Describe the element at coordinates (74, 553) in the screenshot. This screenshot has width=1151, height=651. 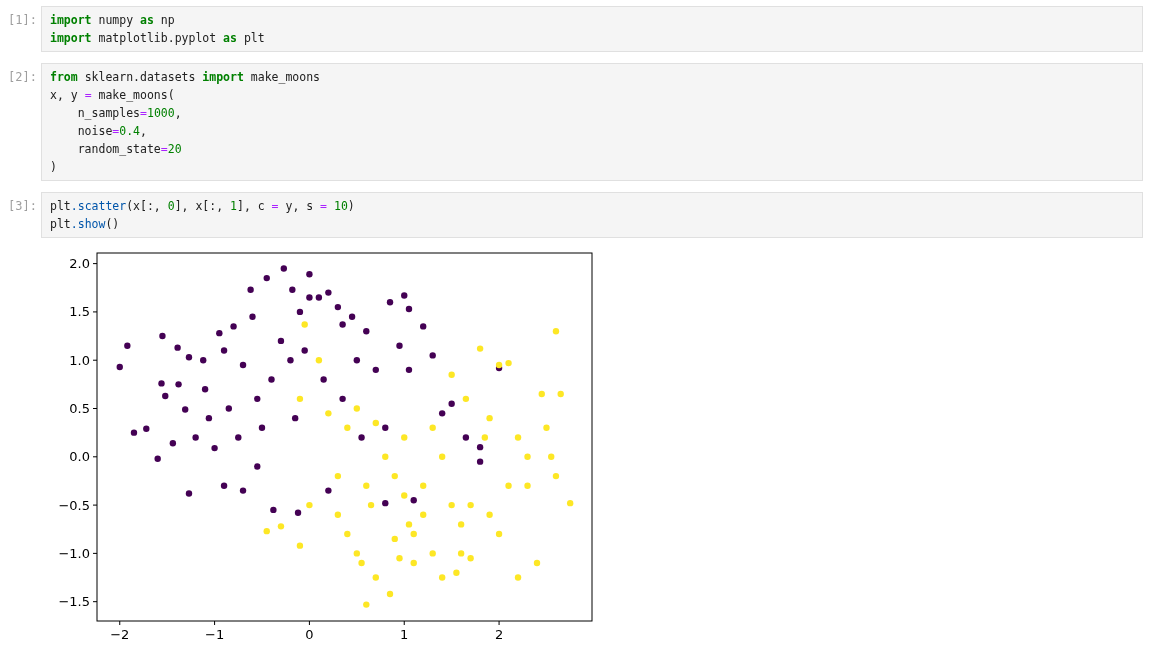
I see `y-tick-label: −1.0` at that location.